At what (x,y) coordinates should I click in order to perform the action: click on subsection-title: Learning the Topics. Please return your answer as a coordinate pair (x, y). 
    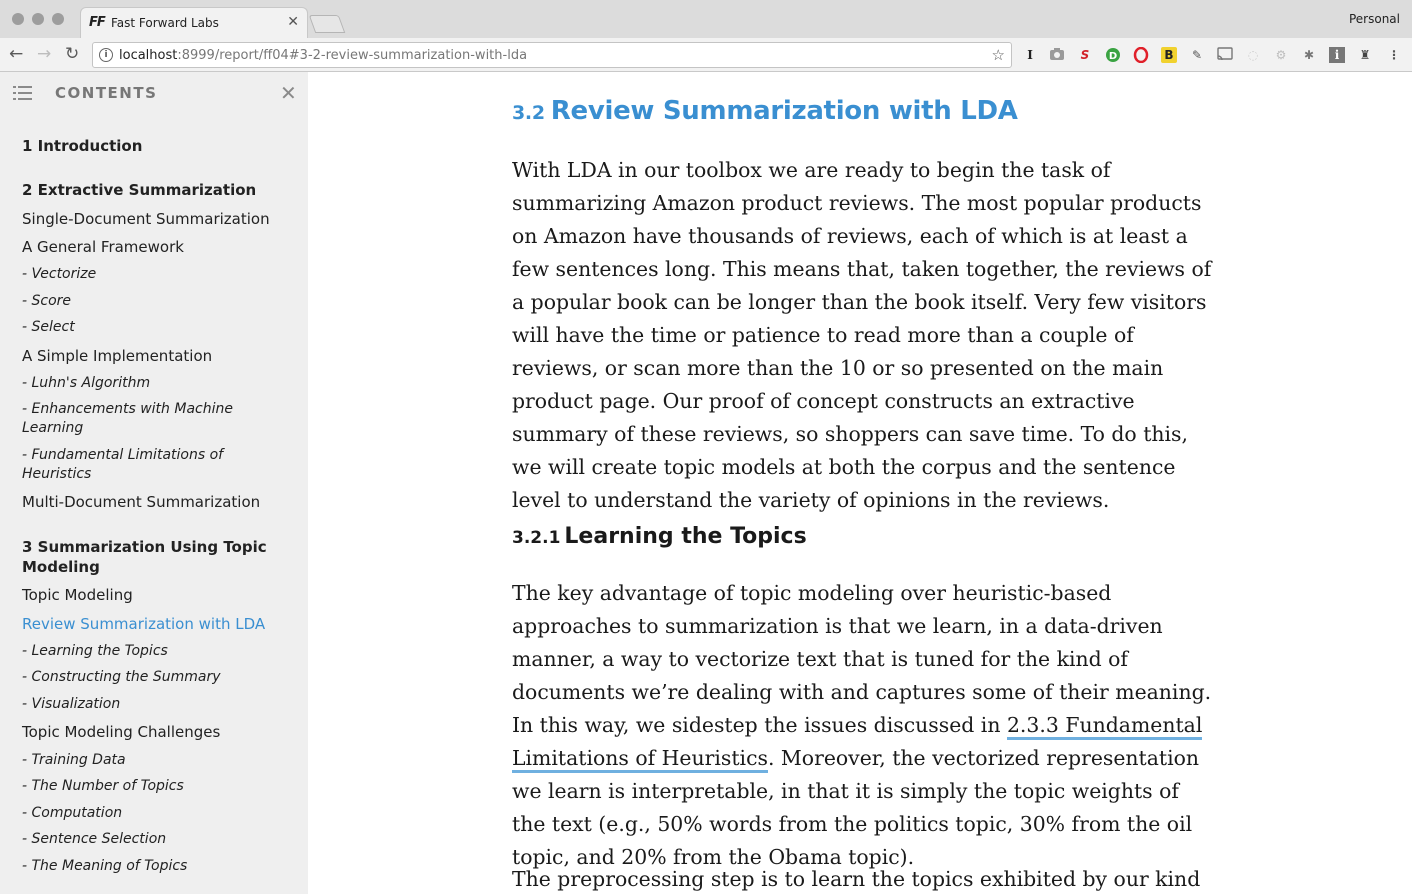
    Looking at the image, I should click on (685, 536).